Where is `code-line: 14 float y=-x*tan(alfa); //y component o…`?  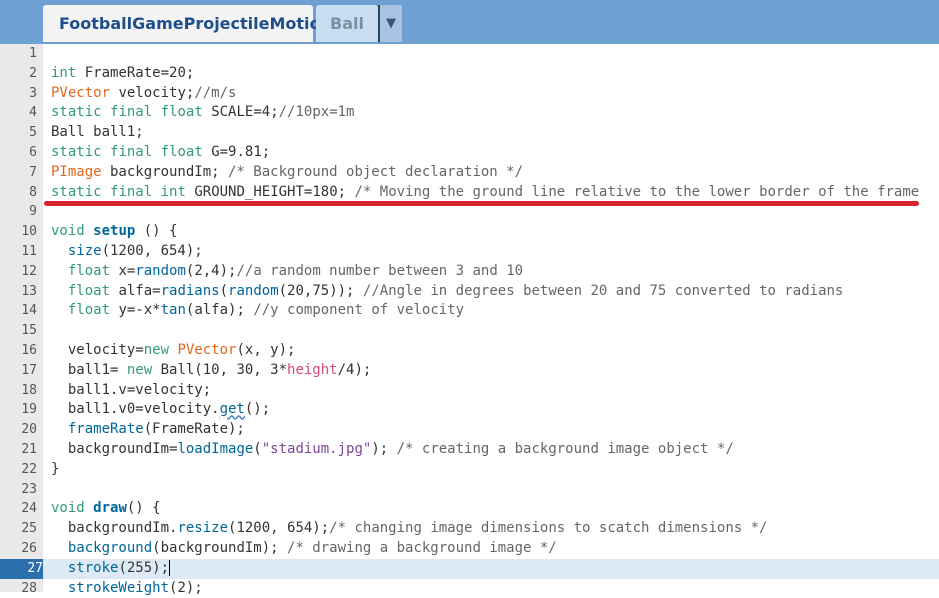
code-line: 14 float y=-x*tan(alfa); //y component o… is located at coordinates (469, 311).